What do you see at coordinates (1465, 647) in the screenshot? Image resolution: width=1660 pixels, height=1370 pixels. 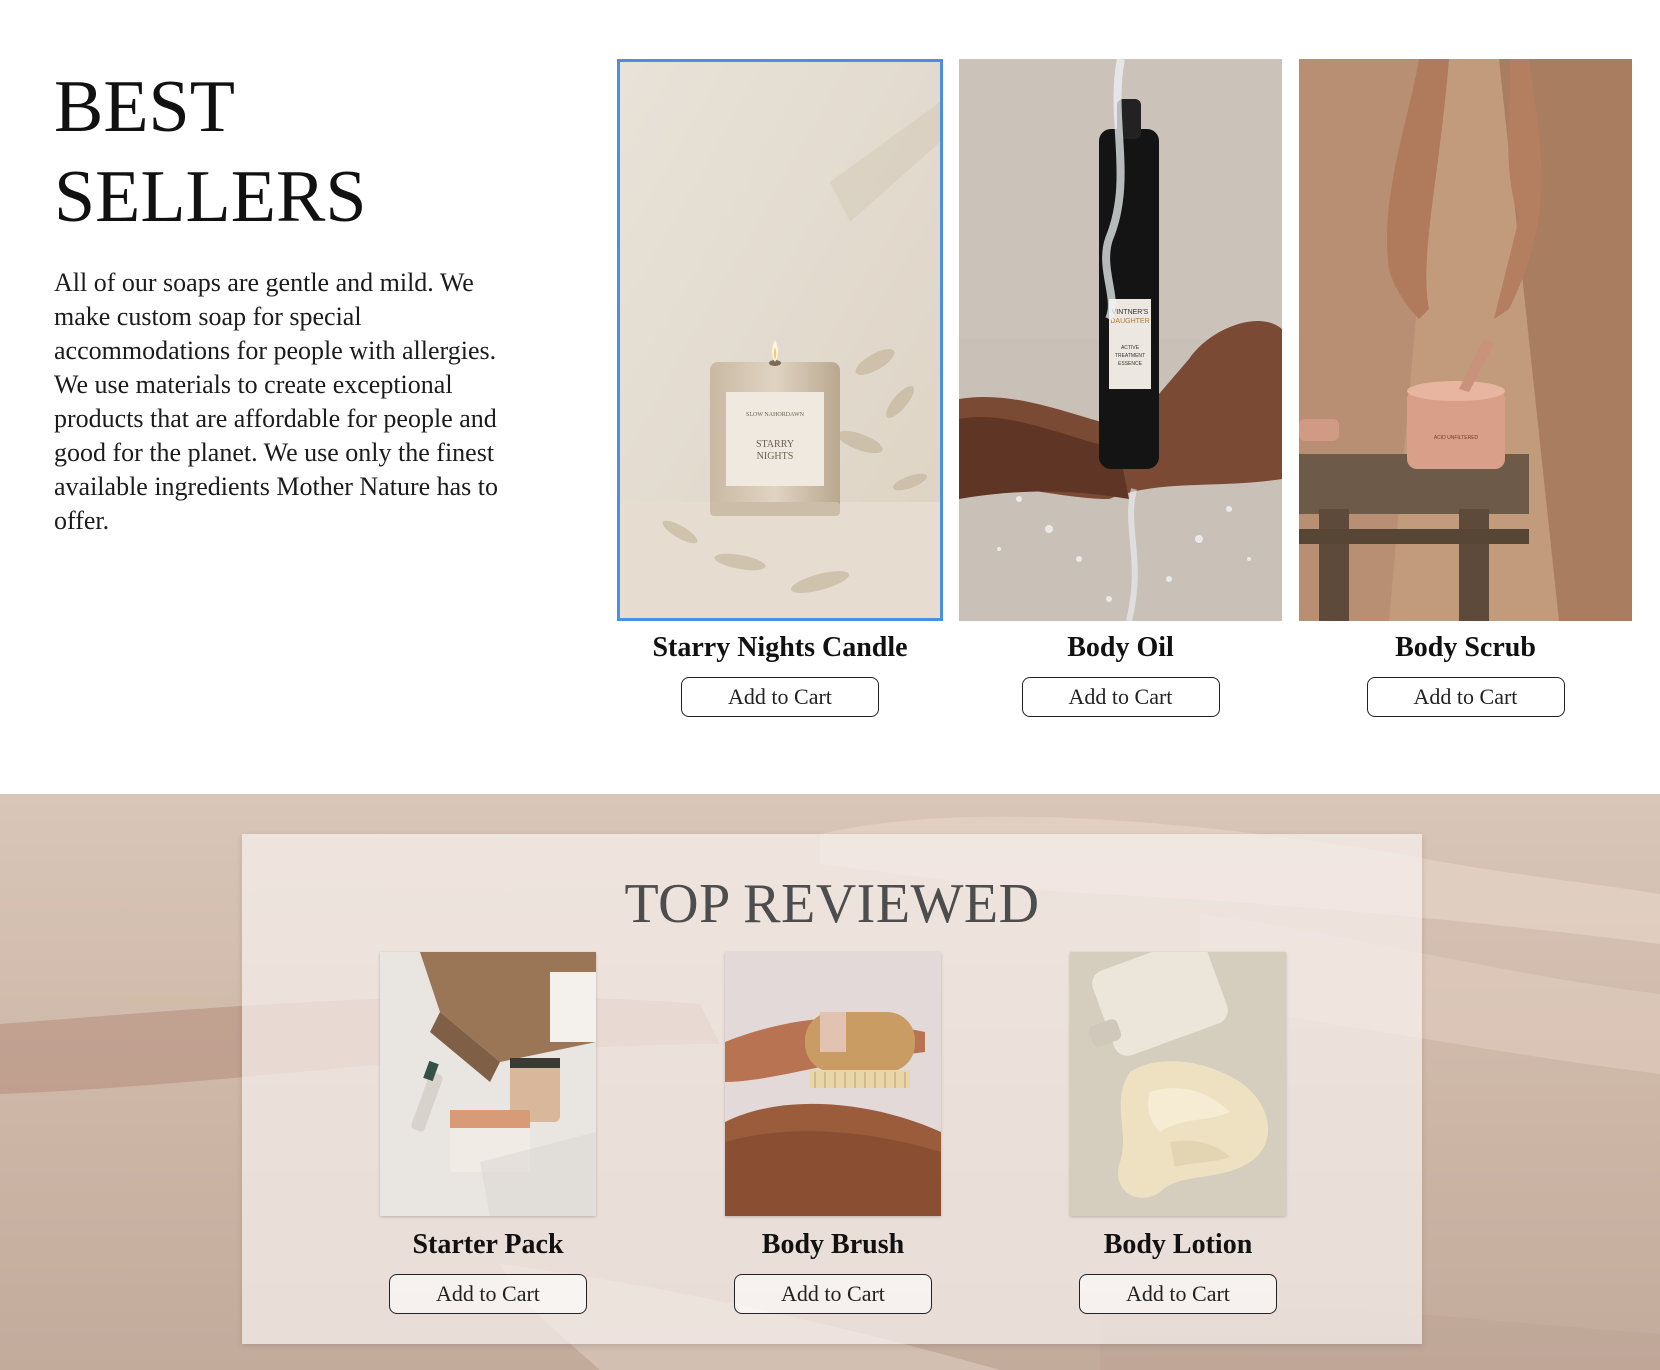 I see `product-name: Body Scrub` at bounding box center [1465, 647].